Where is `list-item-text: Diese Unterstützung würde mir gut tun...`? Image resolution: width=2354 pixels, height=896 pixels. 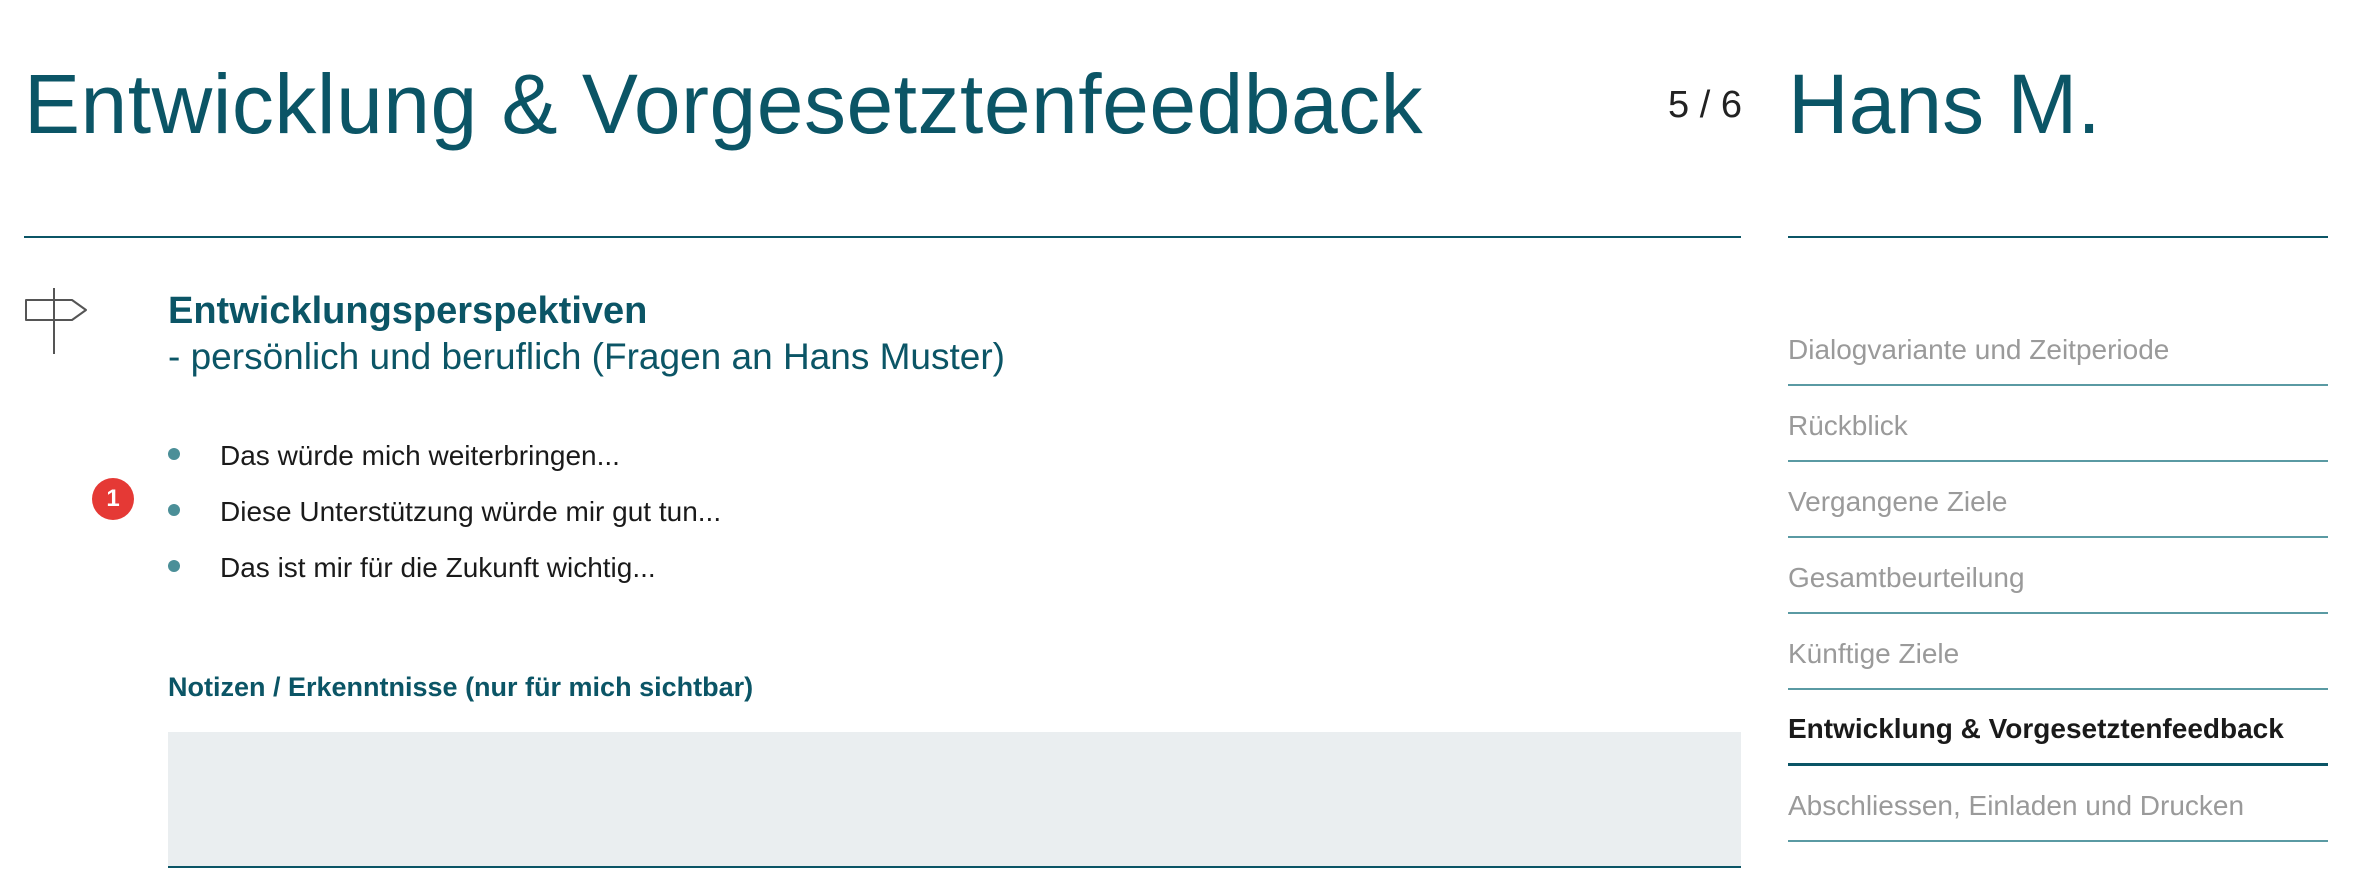
list-item-text: Diese Unterstützung würde mir gut tun... is located at coordinates (471, 511).